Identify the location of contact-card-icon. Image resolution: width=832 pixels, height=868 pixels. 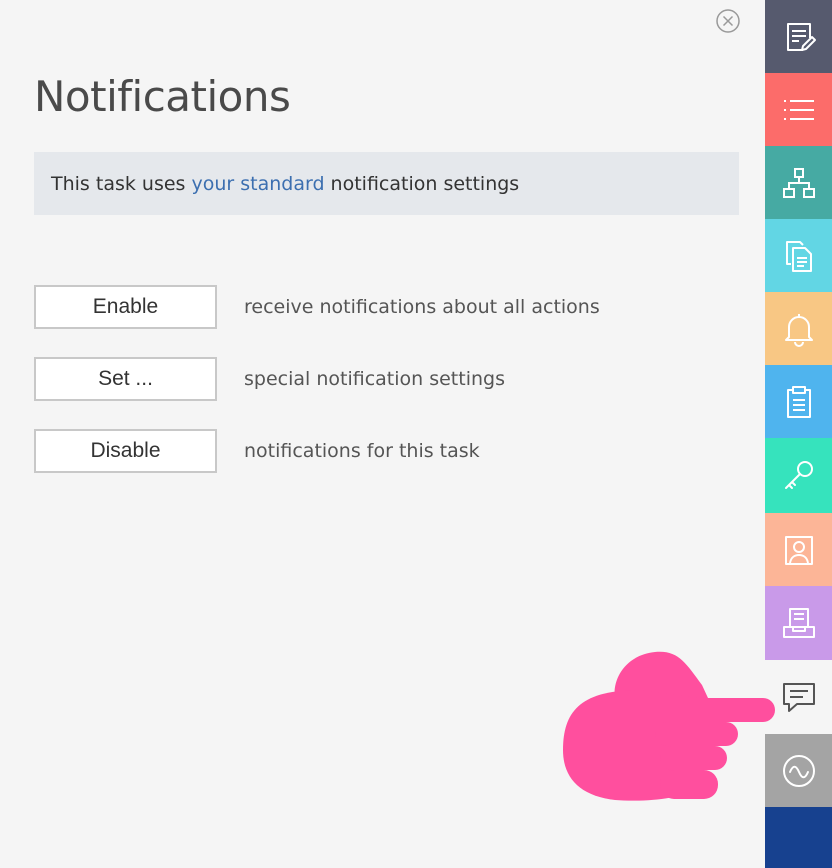
(798, 550).